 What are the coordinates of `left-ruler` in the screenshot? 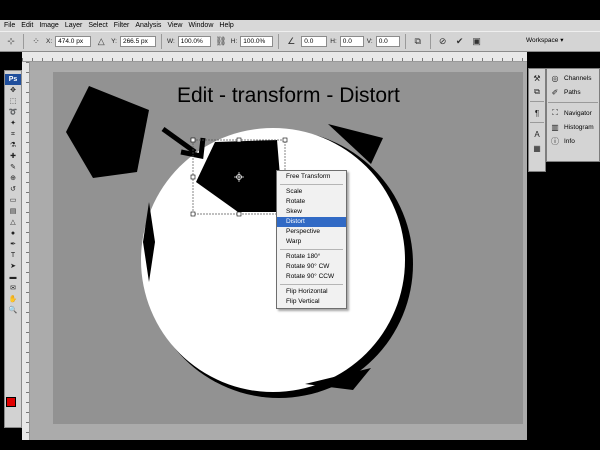 It's located at (26, 251).